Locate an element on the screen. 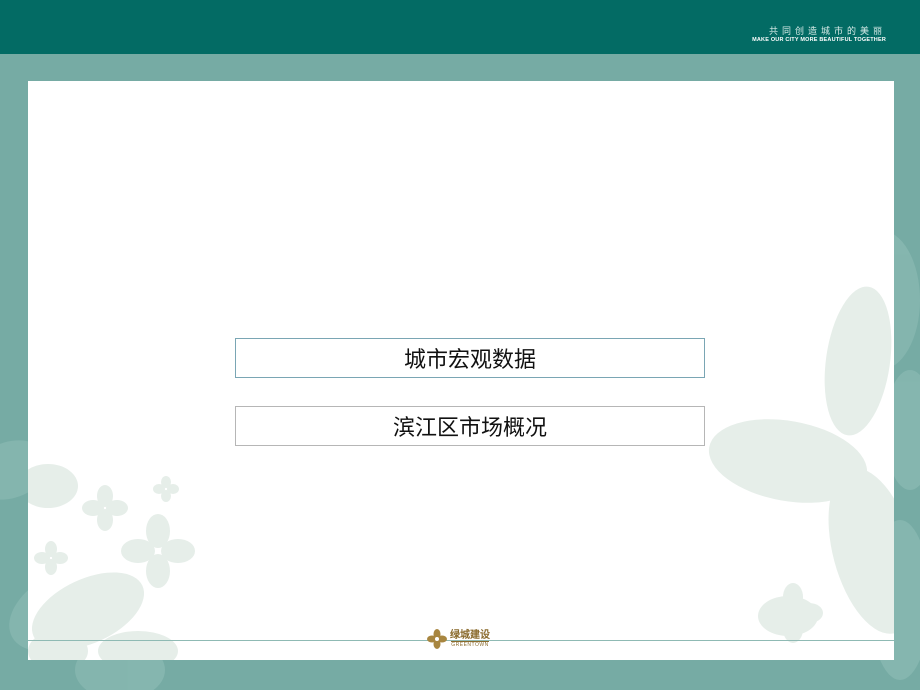  menu-item-label: 城市宏观数据 is located at coordinates (469, 360).